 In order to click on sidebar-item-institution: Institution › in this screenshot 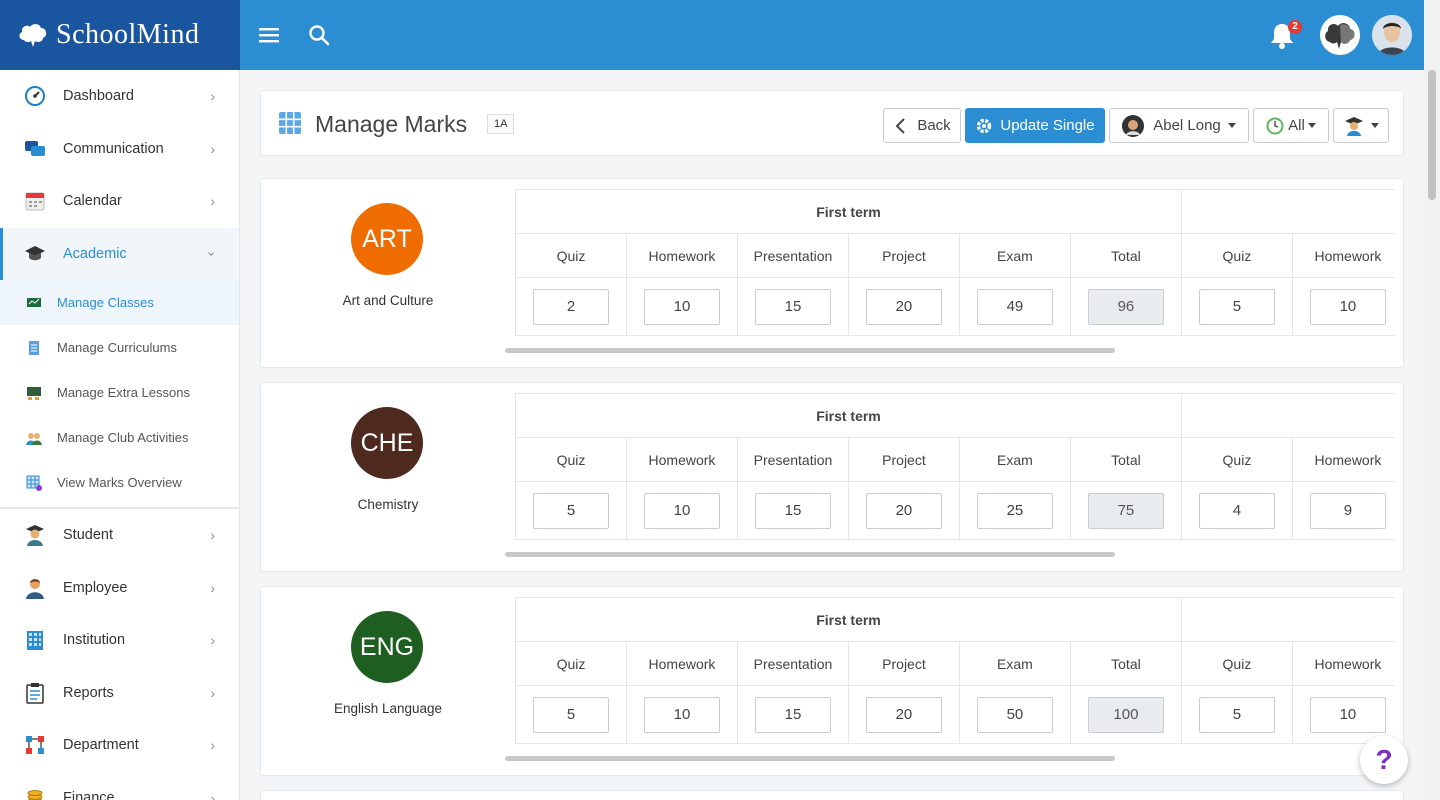, I will do `click(119, 640)`.